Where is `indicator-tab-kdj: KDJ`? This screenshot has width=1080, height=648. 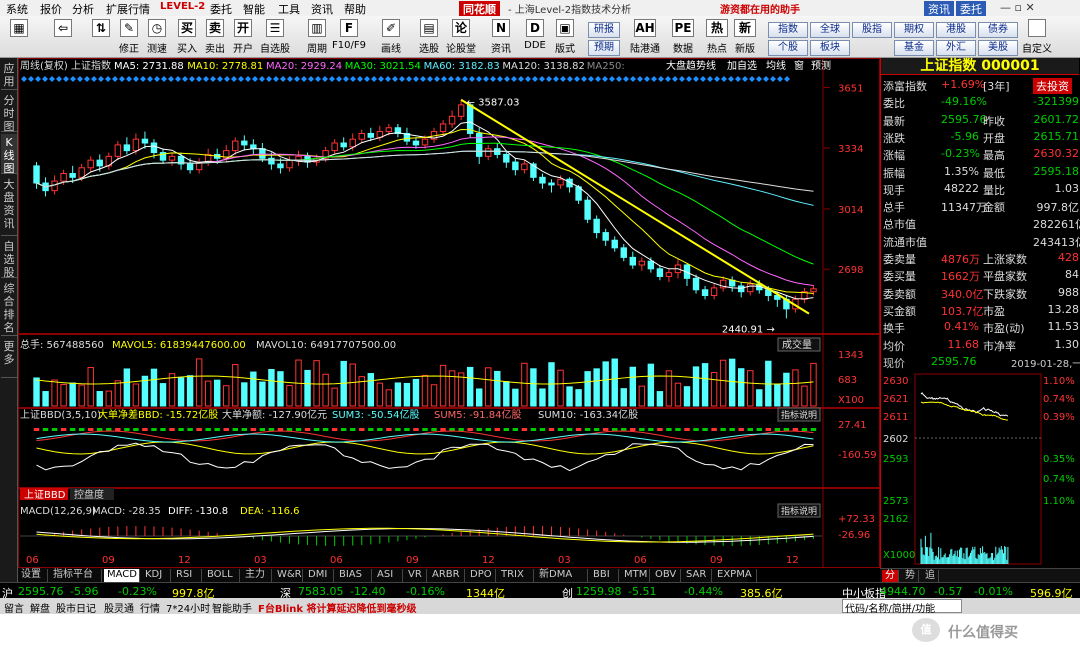
indicator-tab-kdj: KDJ is located at coordinates (156, 575).